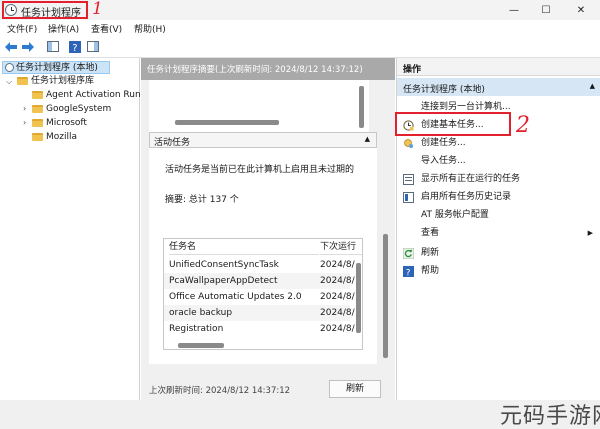  Describe the element at coordinates (263, 140) in the screenshot. I see `active-tasks-header: 活动任务 ▲` at that location.